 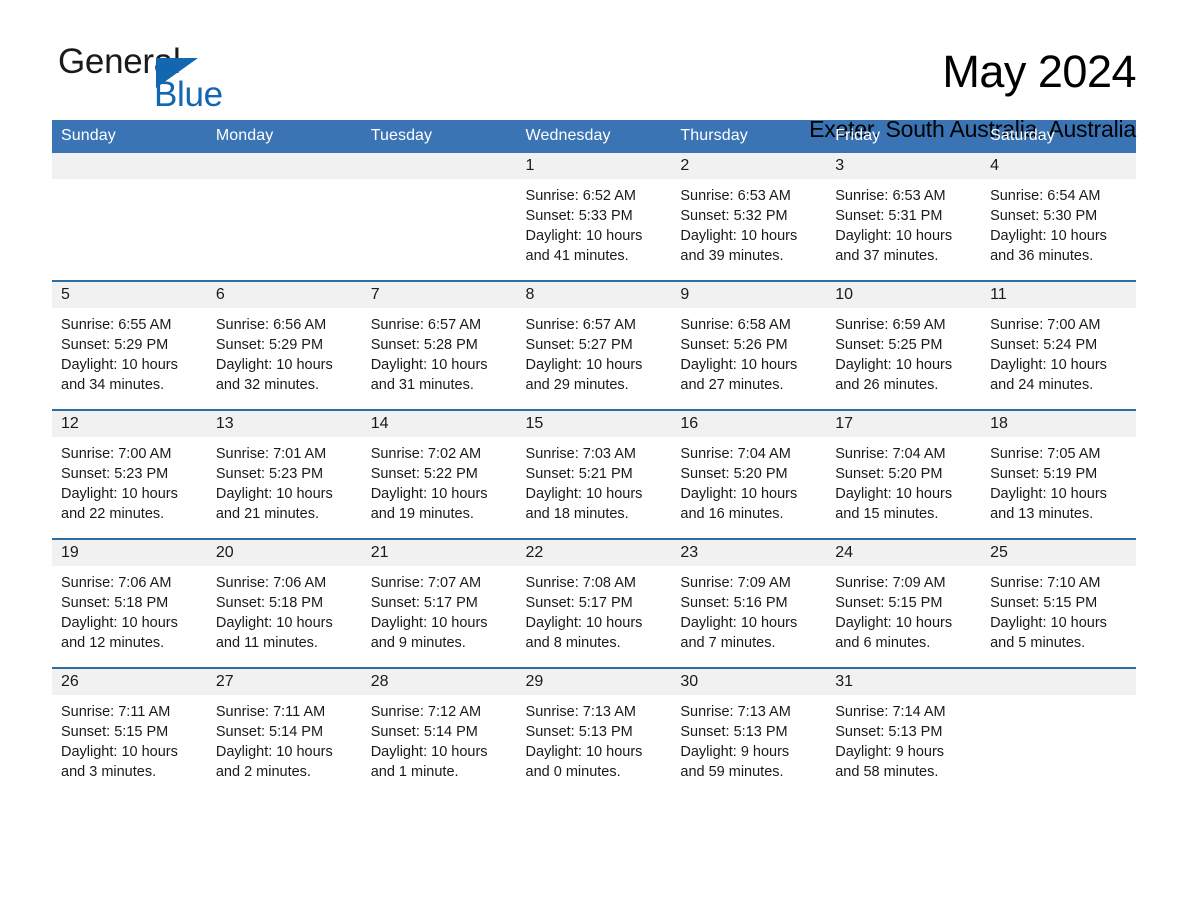 What do you see at coordinates (1058, 424) in the screenshot?
I see `day-number-cell: 18` at bounding box center [1058, 424].